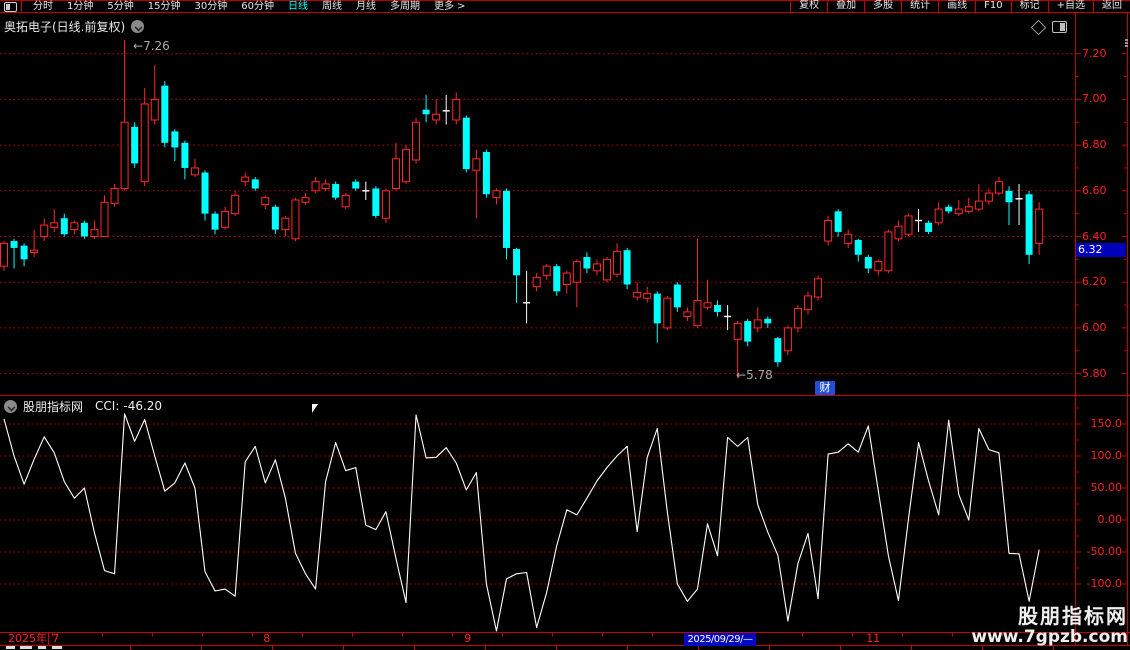 The image size is (1130, 650). Describe the element at coordinates (1094, 145) in the screenshot. I see `price-axis-label: 6.80` at that location.